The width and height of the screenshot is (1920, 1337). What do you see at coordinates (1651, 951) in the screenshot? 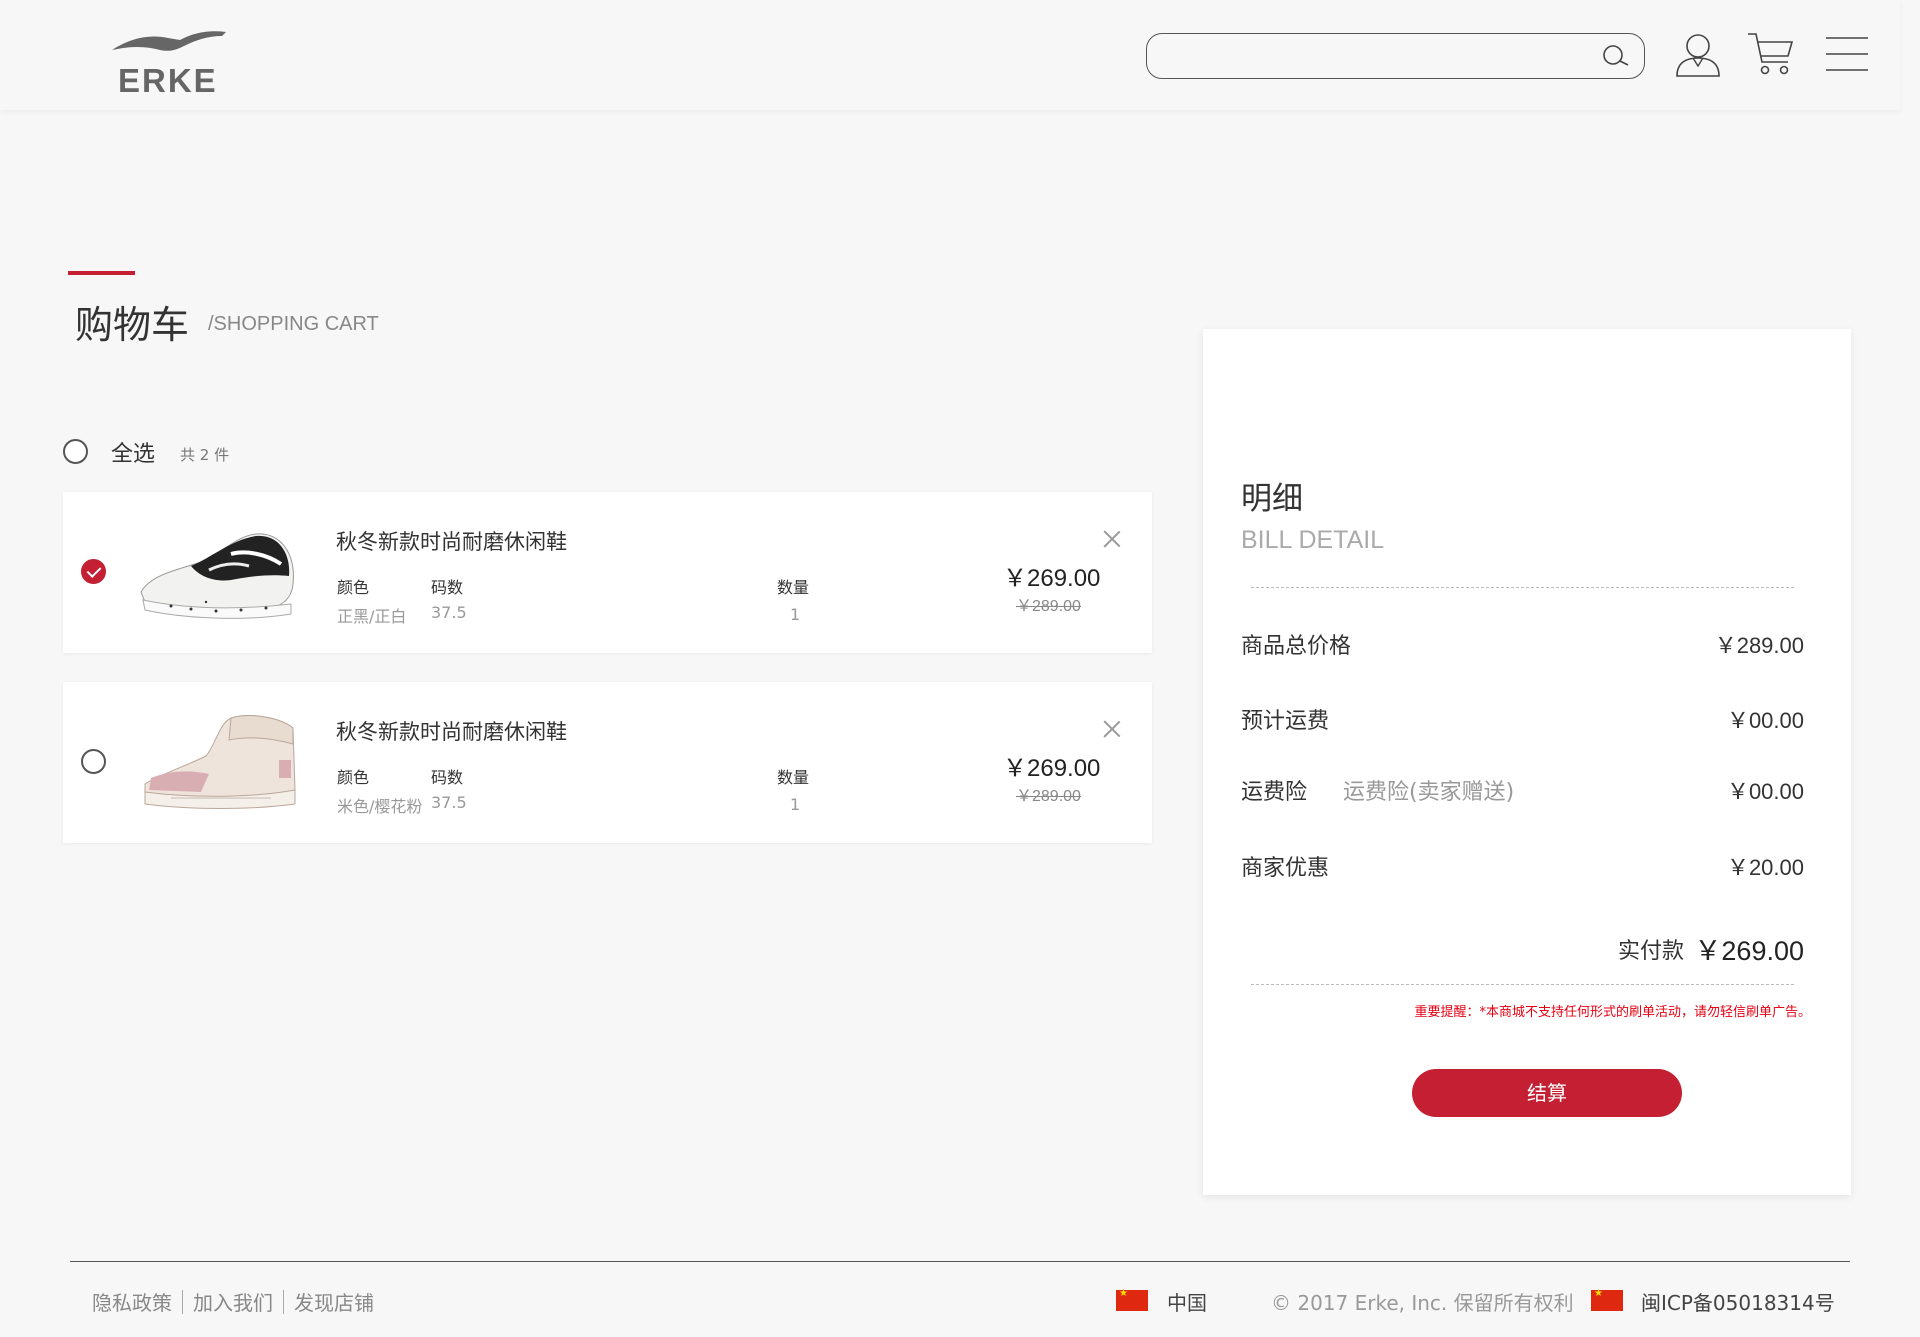
I see `total-pay-label: 实付款` at bounding box center [1651, 951].